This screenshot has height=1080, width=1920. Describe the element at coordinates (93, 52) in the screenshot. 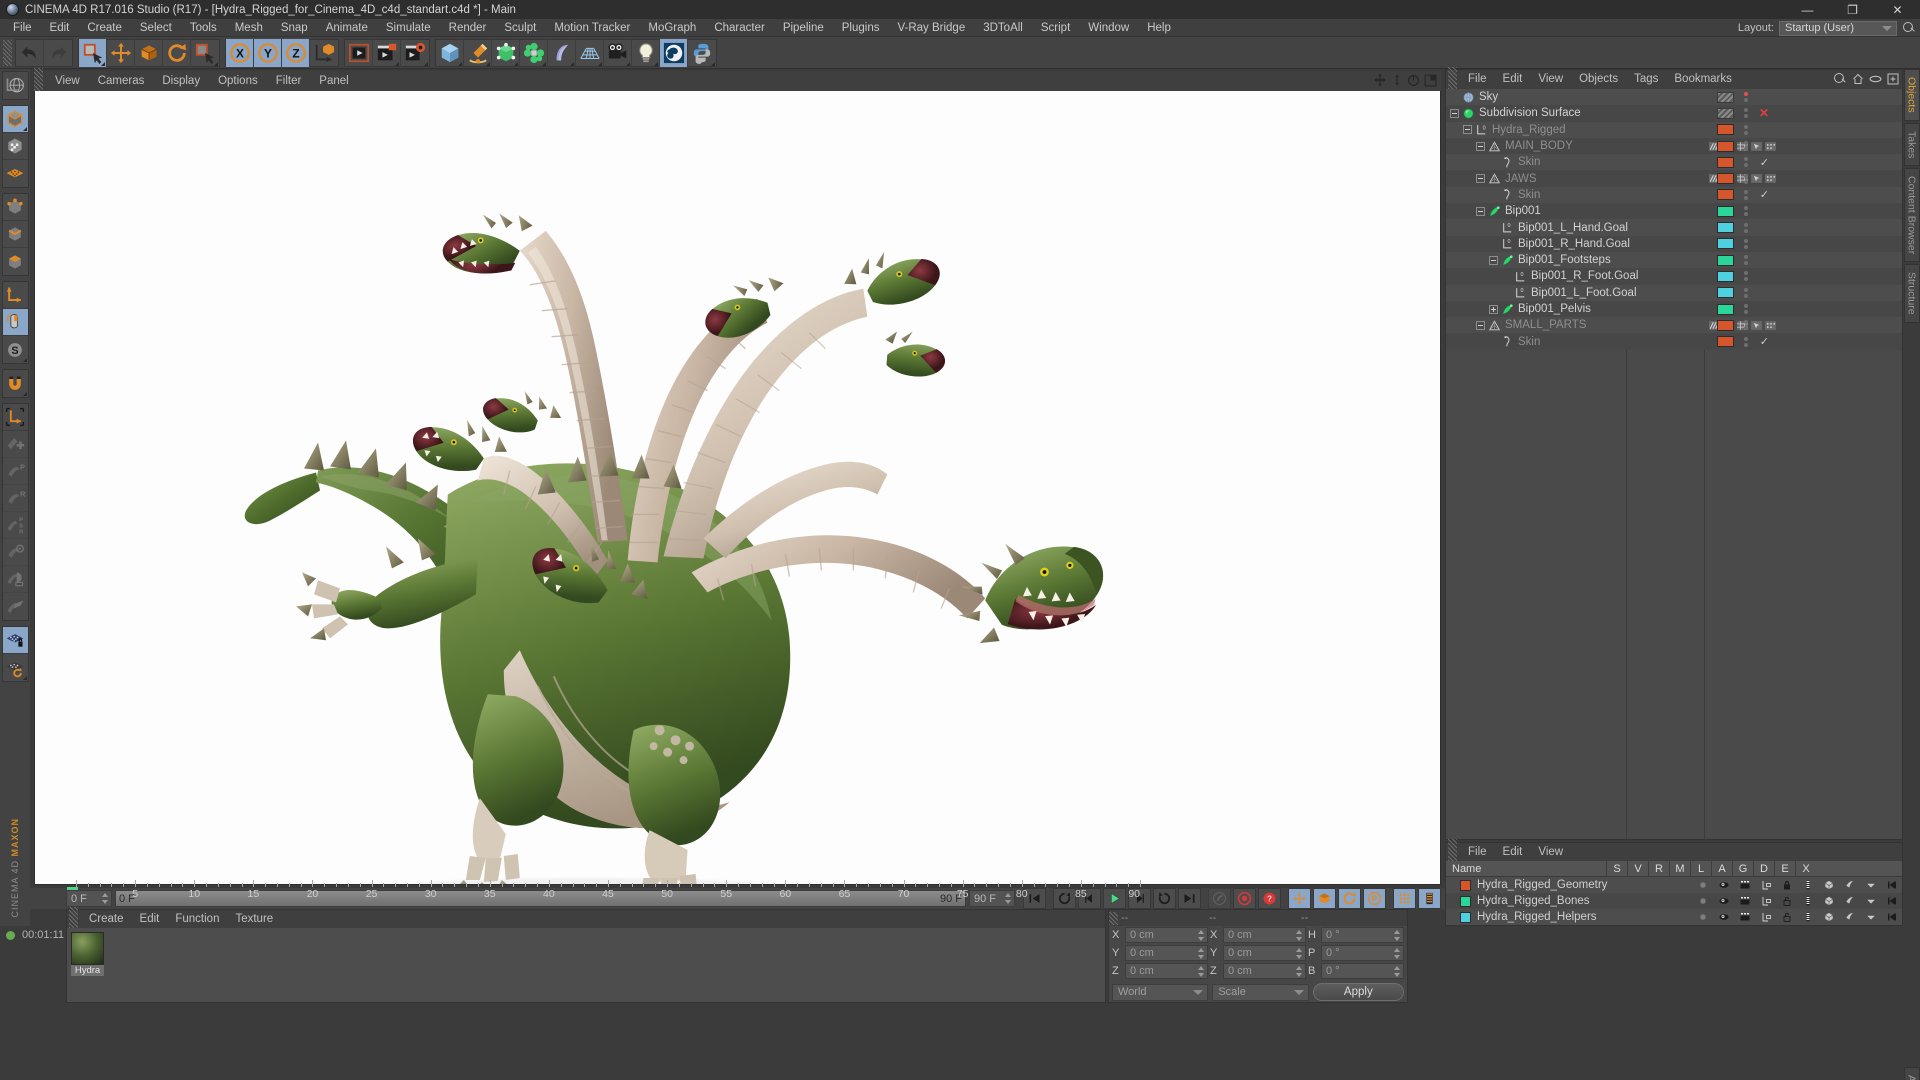

I see `live-selection-button` at that location.